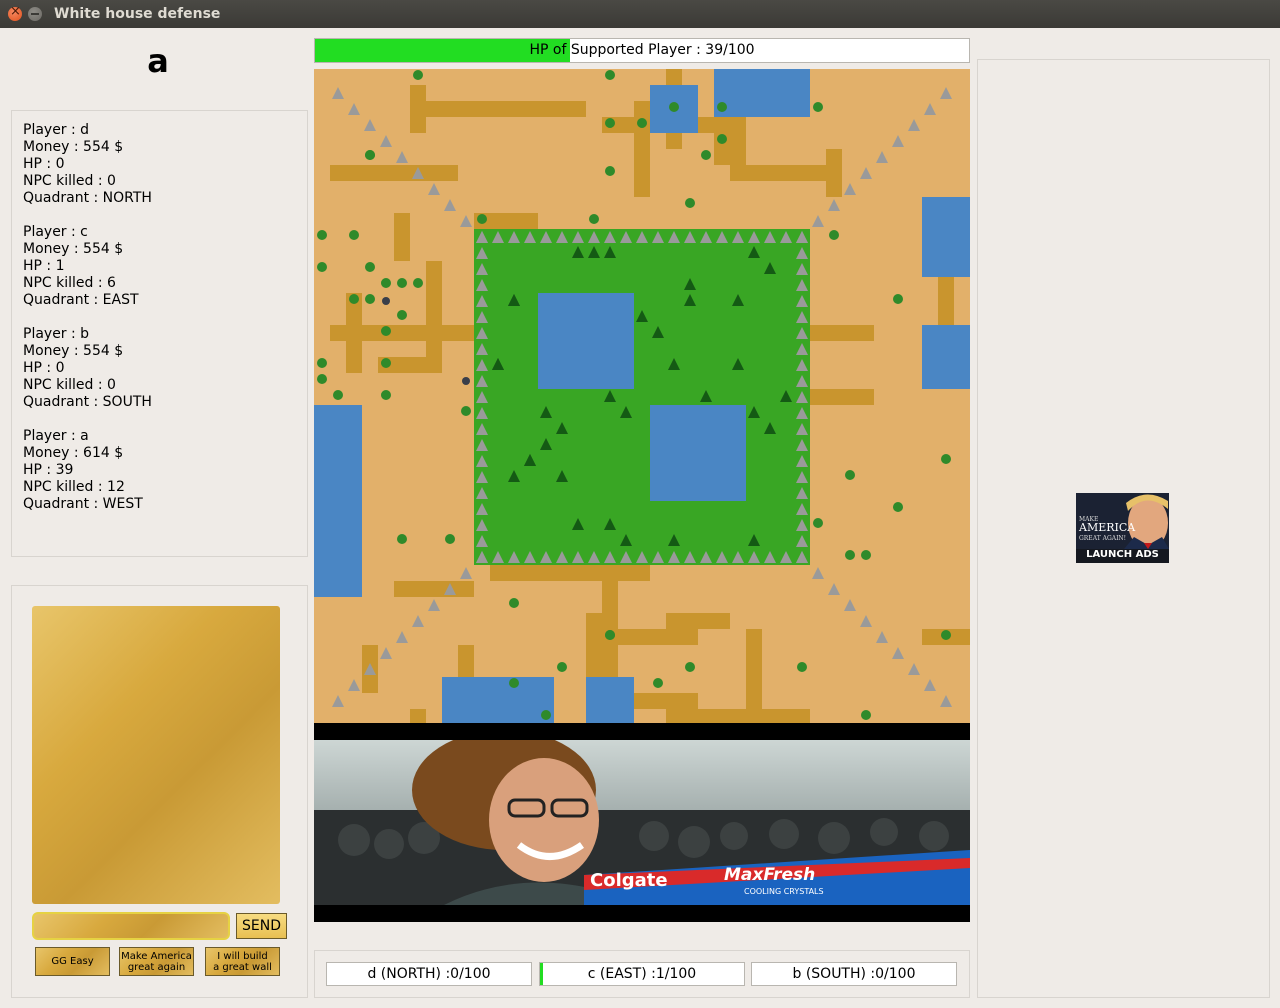 This screenshot has height=1008, width=1280. I want to click on quick-message-line: a great wall, so click(242, 967).